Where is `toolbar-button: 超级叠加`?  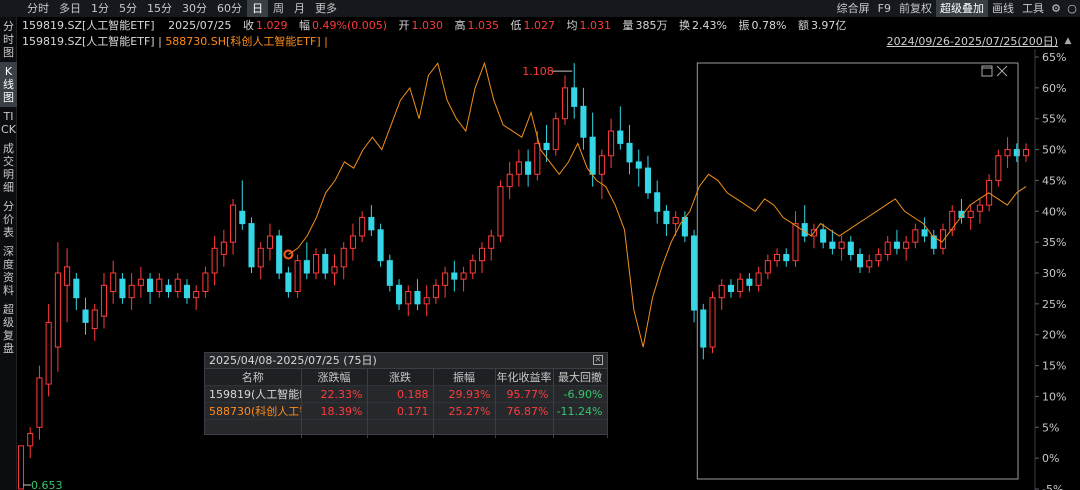 toolbar-button: 超级叠加 is located at coordinates (962, 8).